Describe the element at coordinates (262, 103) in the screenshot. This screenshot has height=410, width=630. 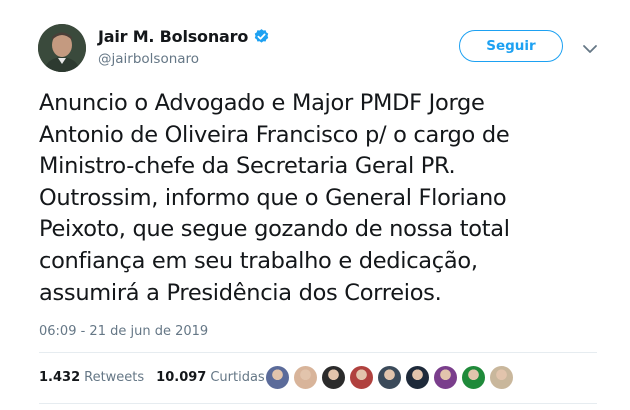
I see `tweet-line: Anuncio o Advogado e Major PMDF Jorge` at that location.